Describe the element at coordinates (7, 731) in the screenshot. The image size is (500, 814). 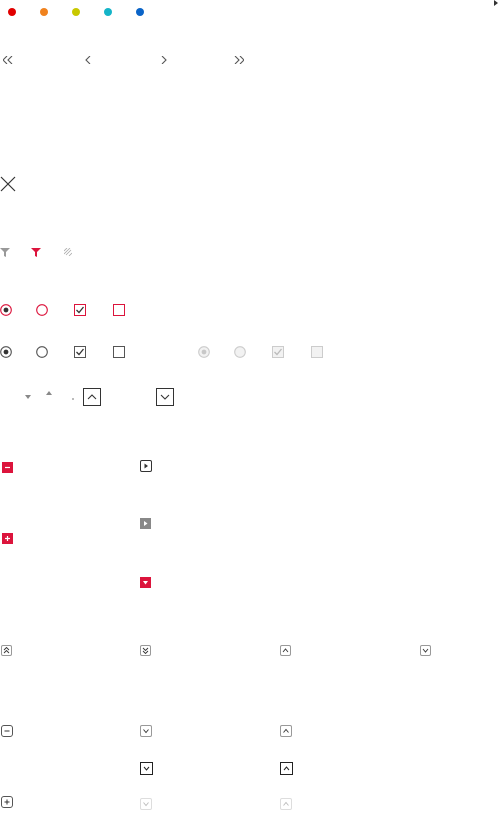
I see `minus-box-icon` at that location.